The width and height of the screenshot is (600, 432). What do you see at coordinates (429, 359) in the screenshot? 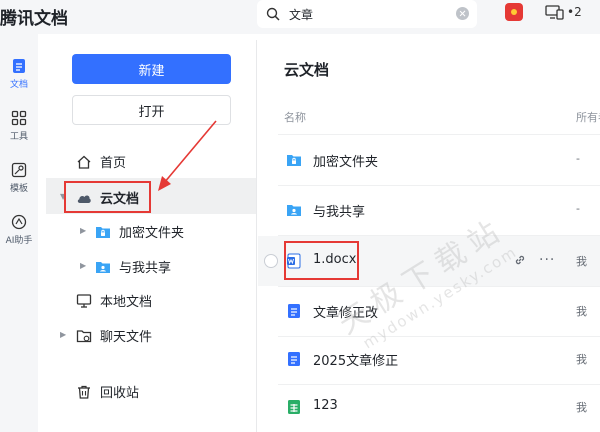
I see `table-row: 2025文章修正 我` at bounding box center [429, 359].